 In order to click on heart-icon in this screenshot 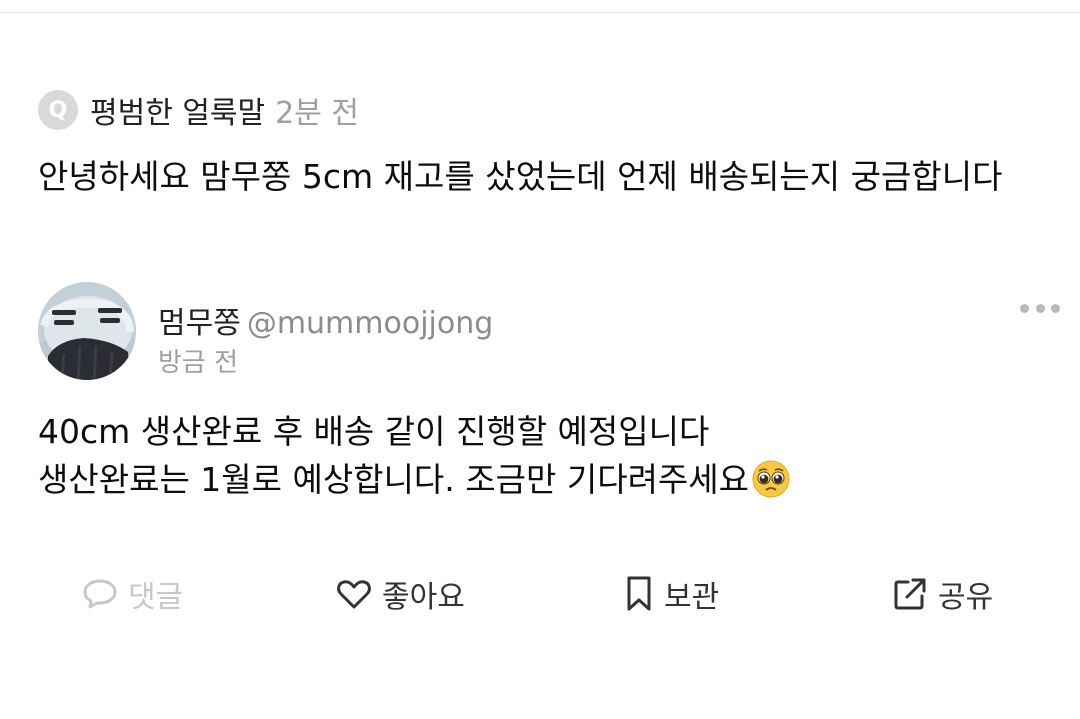, I will do `click(354, 594)`.